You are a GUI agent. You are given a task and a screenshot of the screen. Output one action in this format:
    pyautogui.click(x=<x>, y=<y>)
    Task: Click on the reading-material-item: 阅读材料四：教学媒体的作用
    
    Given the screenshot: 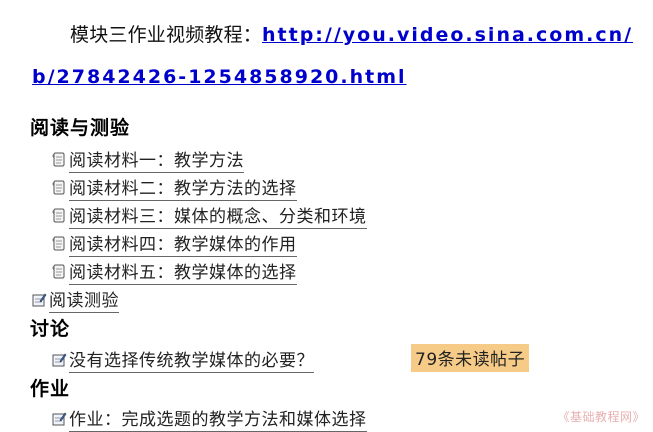 What is the action you would take?
    pyautogui.click(x=174, y=243)
    